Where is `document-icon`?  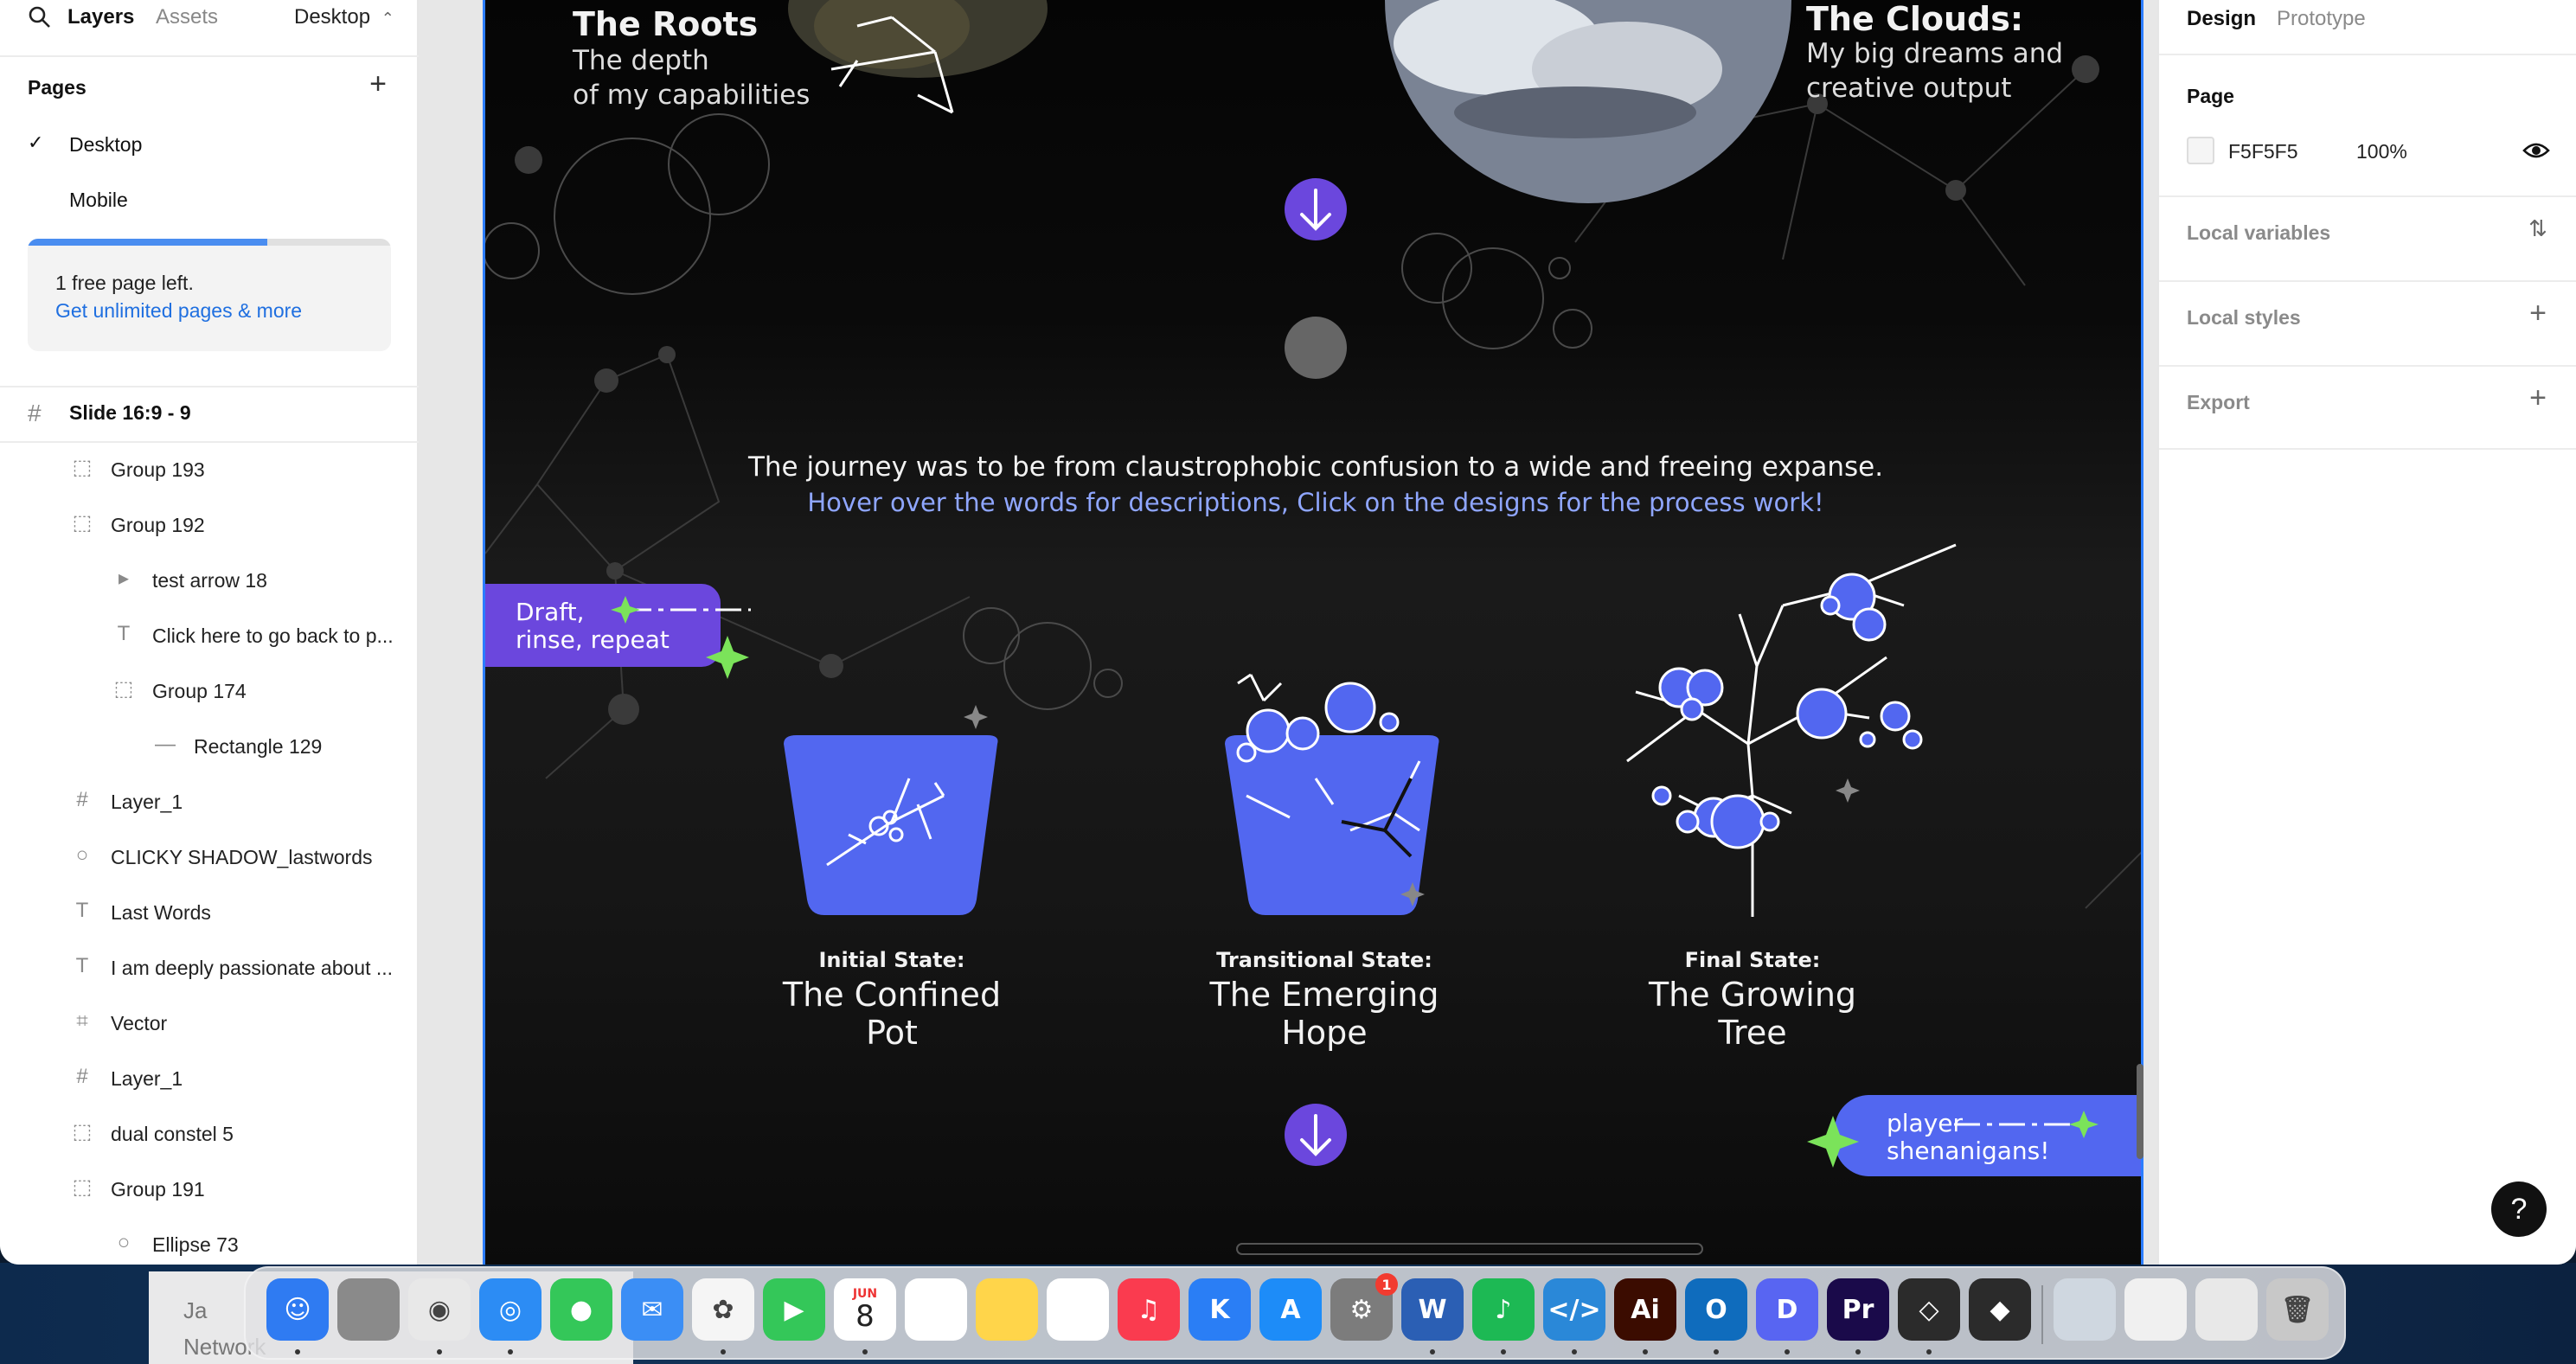
document-icon is located at coordinates (2155, 1310).